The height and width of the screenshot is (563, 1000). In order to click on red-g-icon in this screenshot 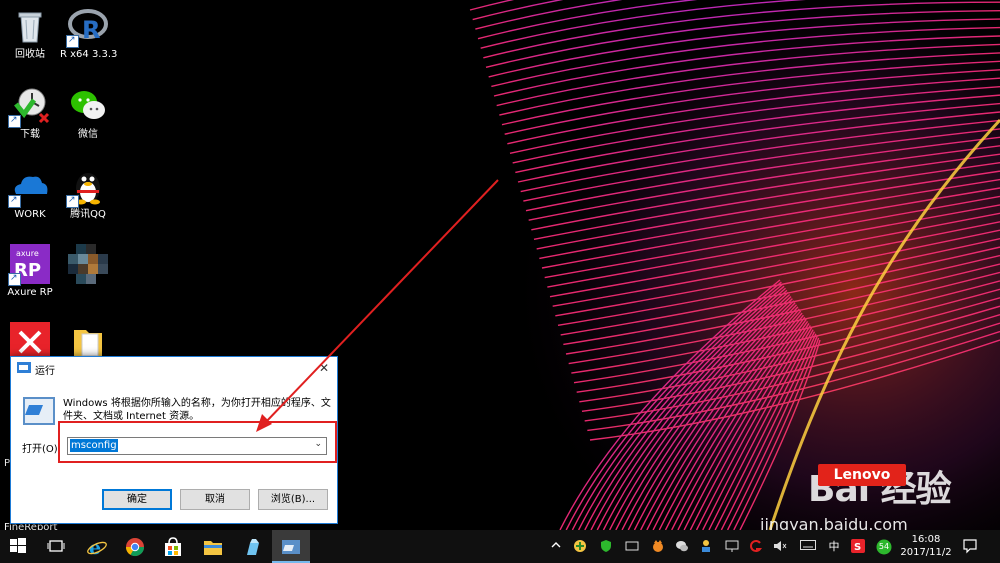, I will do `click(756, 546)`.